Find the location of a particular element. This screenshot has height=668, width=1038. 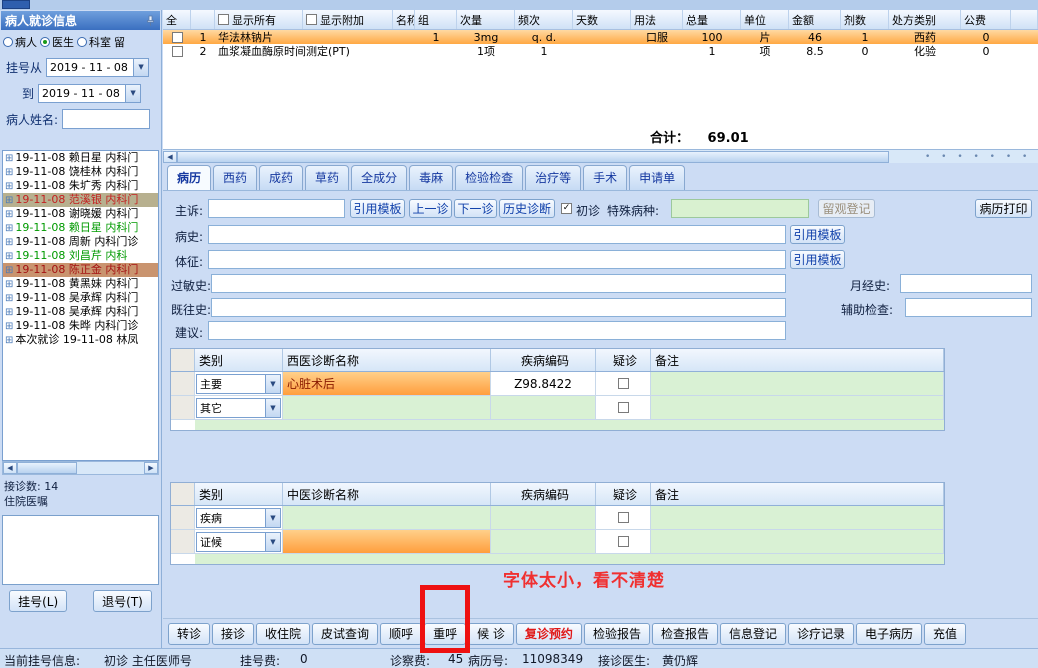

detail-tab: 成药 is located at coordinates (281, 177).